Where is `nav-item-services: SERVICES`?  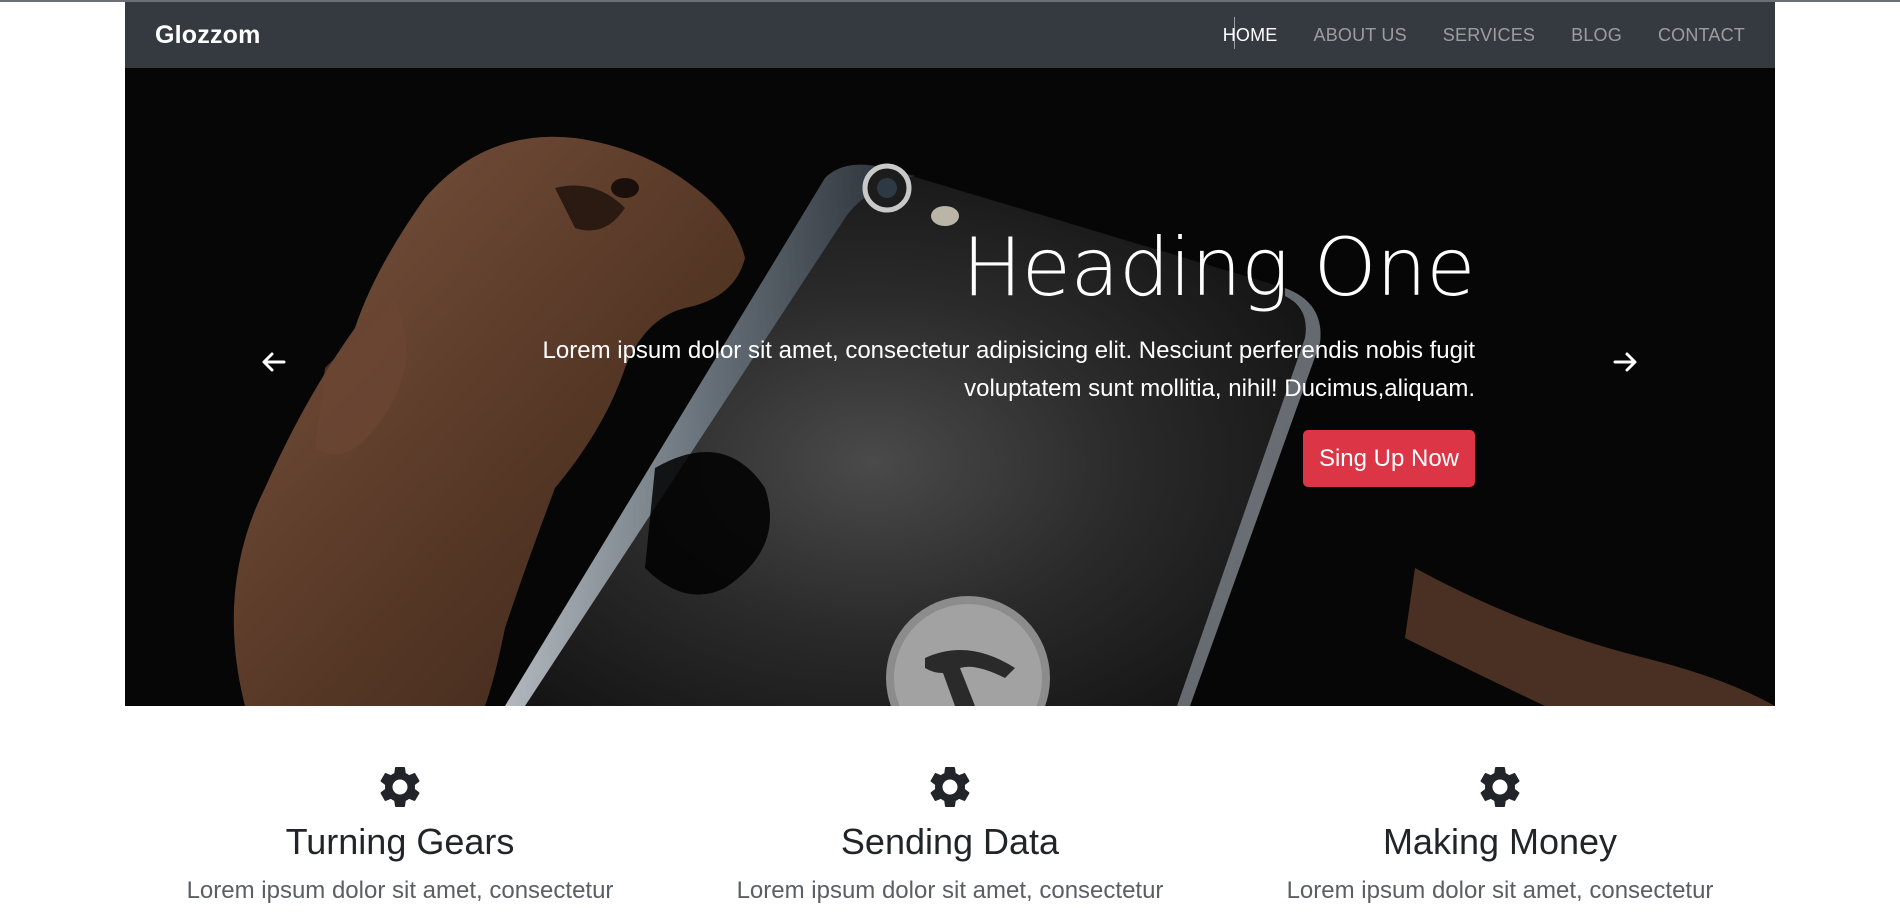
nav-item-services: SERVICES is located at coordinates (1489, 35).